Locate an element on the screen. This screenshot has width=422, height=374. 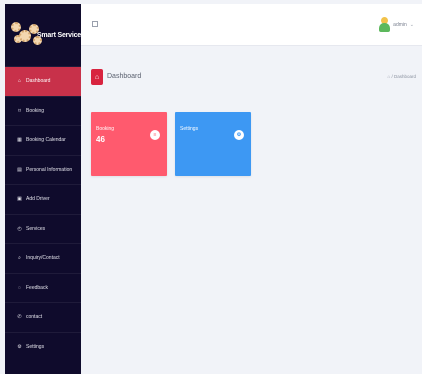
sidebar-item-inquiry-contact: ⌕ Inquiry/Contact is located at coordinates (43, 258).